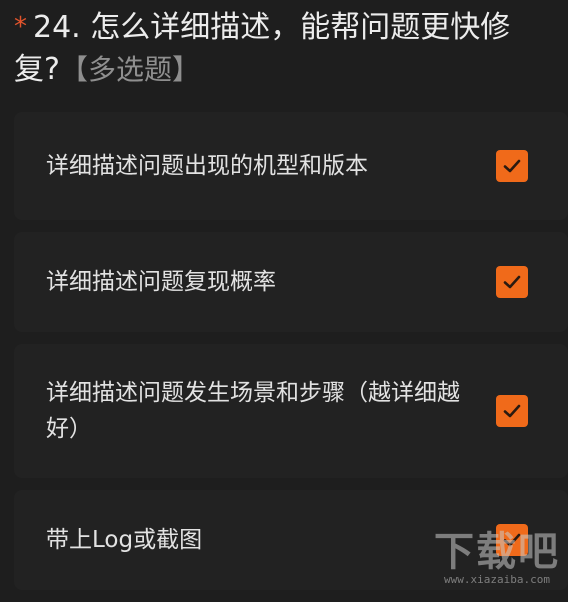 The width and height of the screenshot is (568, 602). What do you see at coordinates (129, 69) in the screenshot?
I see `question-type-label: 【多选题】` at bounding box center [129, 69].